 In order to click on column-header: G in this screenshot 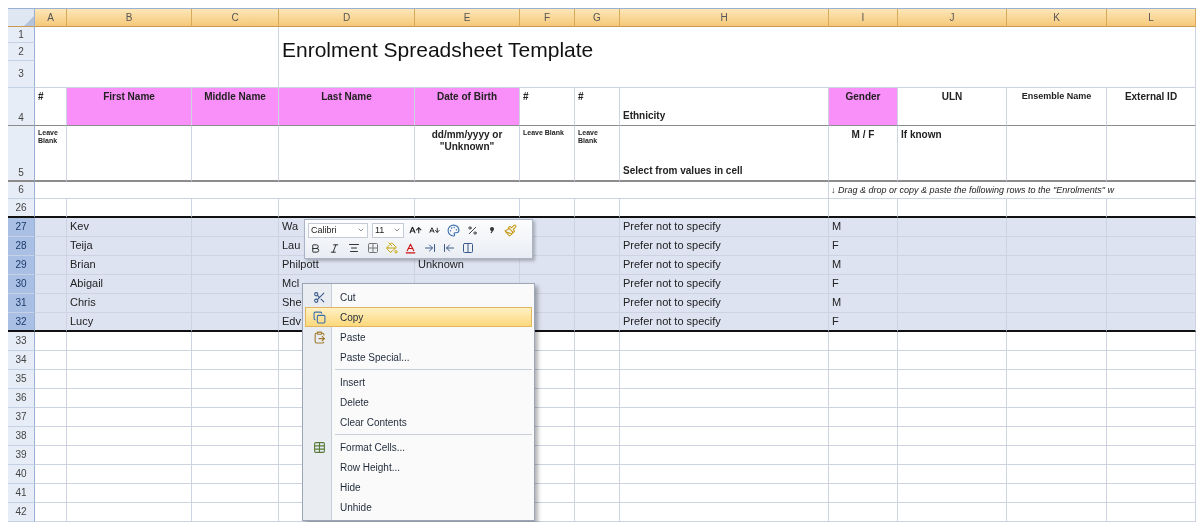, I will do `click(597, 18)`.